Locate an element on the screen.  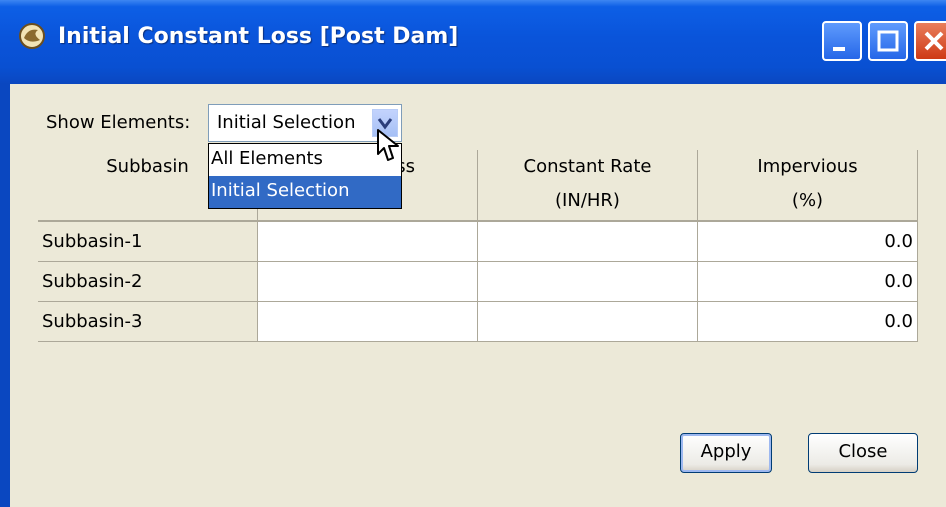
subbasin-name-cell: Subbasin-3 is located at coordinates (148, 322).